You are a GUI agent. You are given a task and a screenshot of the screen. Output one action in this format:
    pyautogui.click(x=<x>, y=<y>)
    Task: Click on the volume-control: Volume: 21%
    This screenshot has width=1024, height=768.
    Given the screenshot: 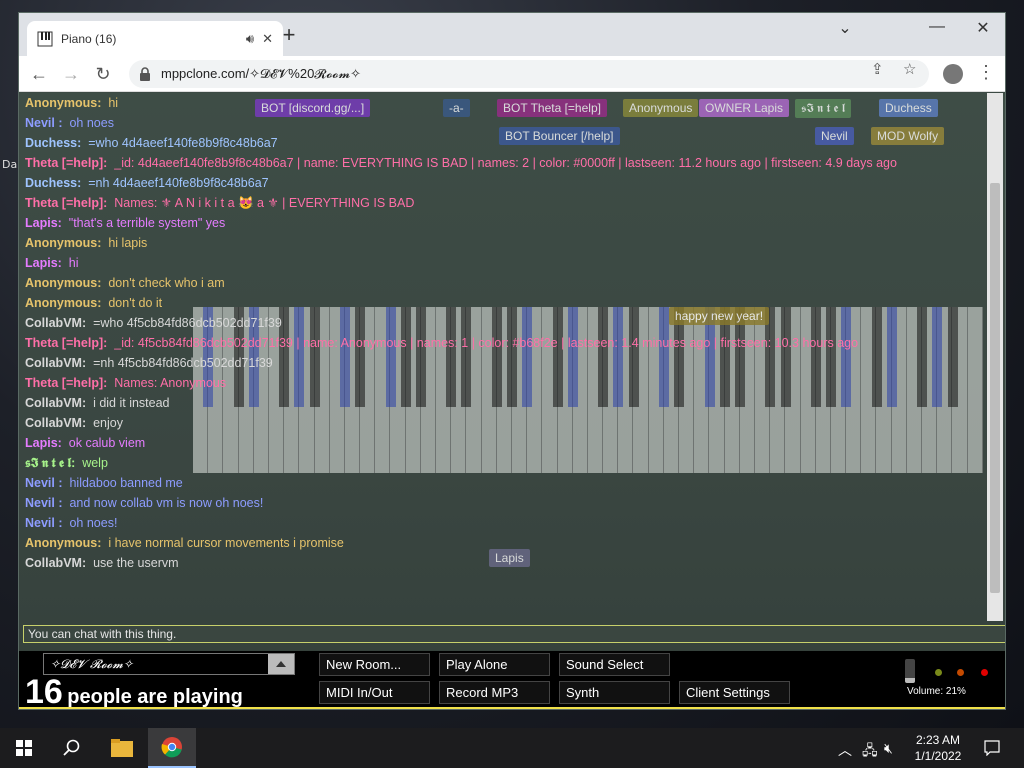 What is the action you would take?
    pyautogui.click(x=952, y=682)
    